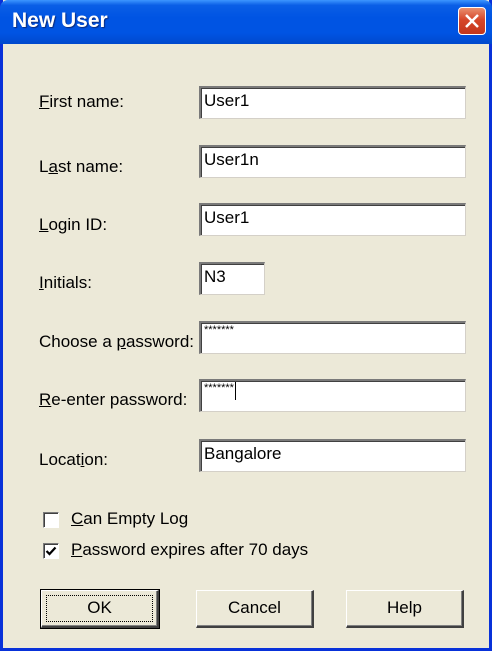  I want to click on can-empty-log-label: Can Empty Log, so click(129, 519).